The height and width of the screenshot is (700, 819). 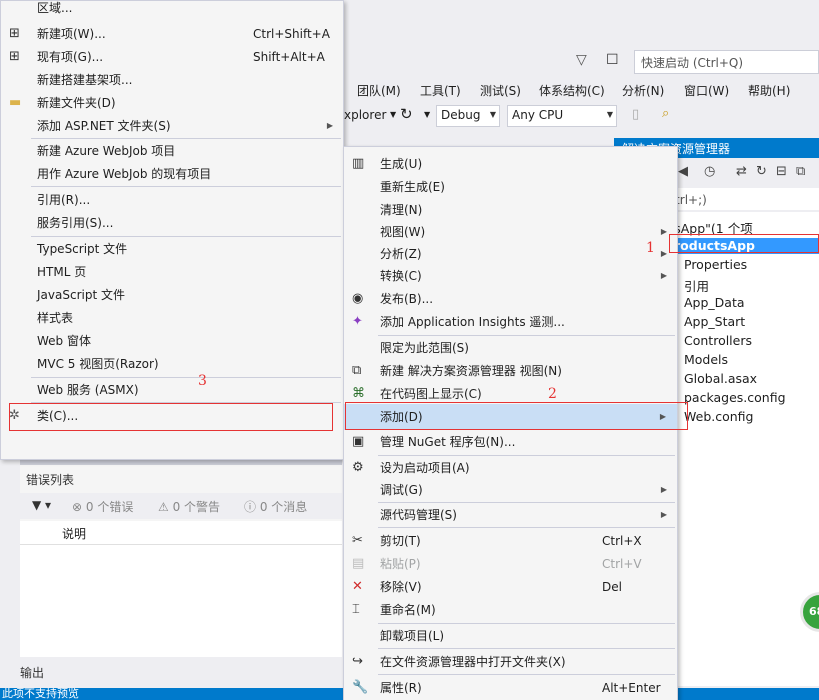 I want to click on output-tab: 输出, so click(x=32, y=672).